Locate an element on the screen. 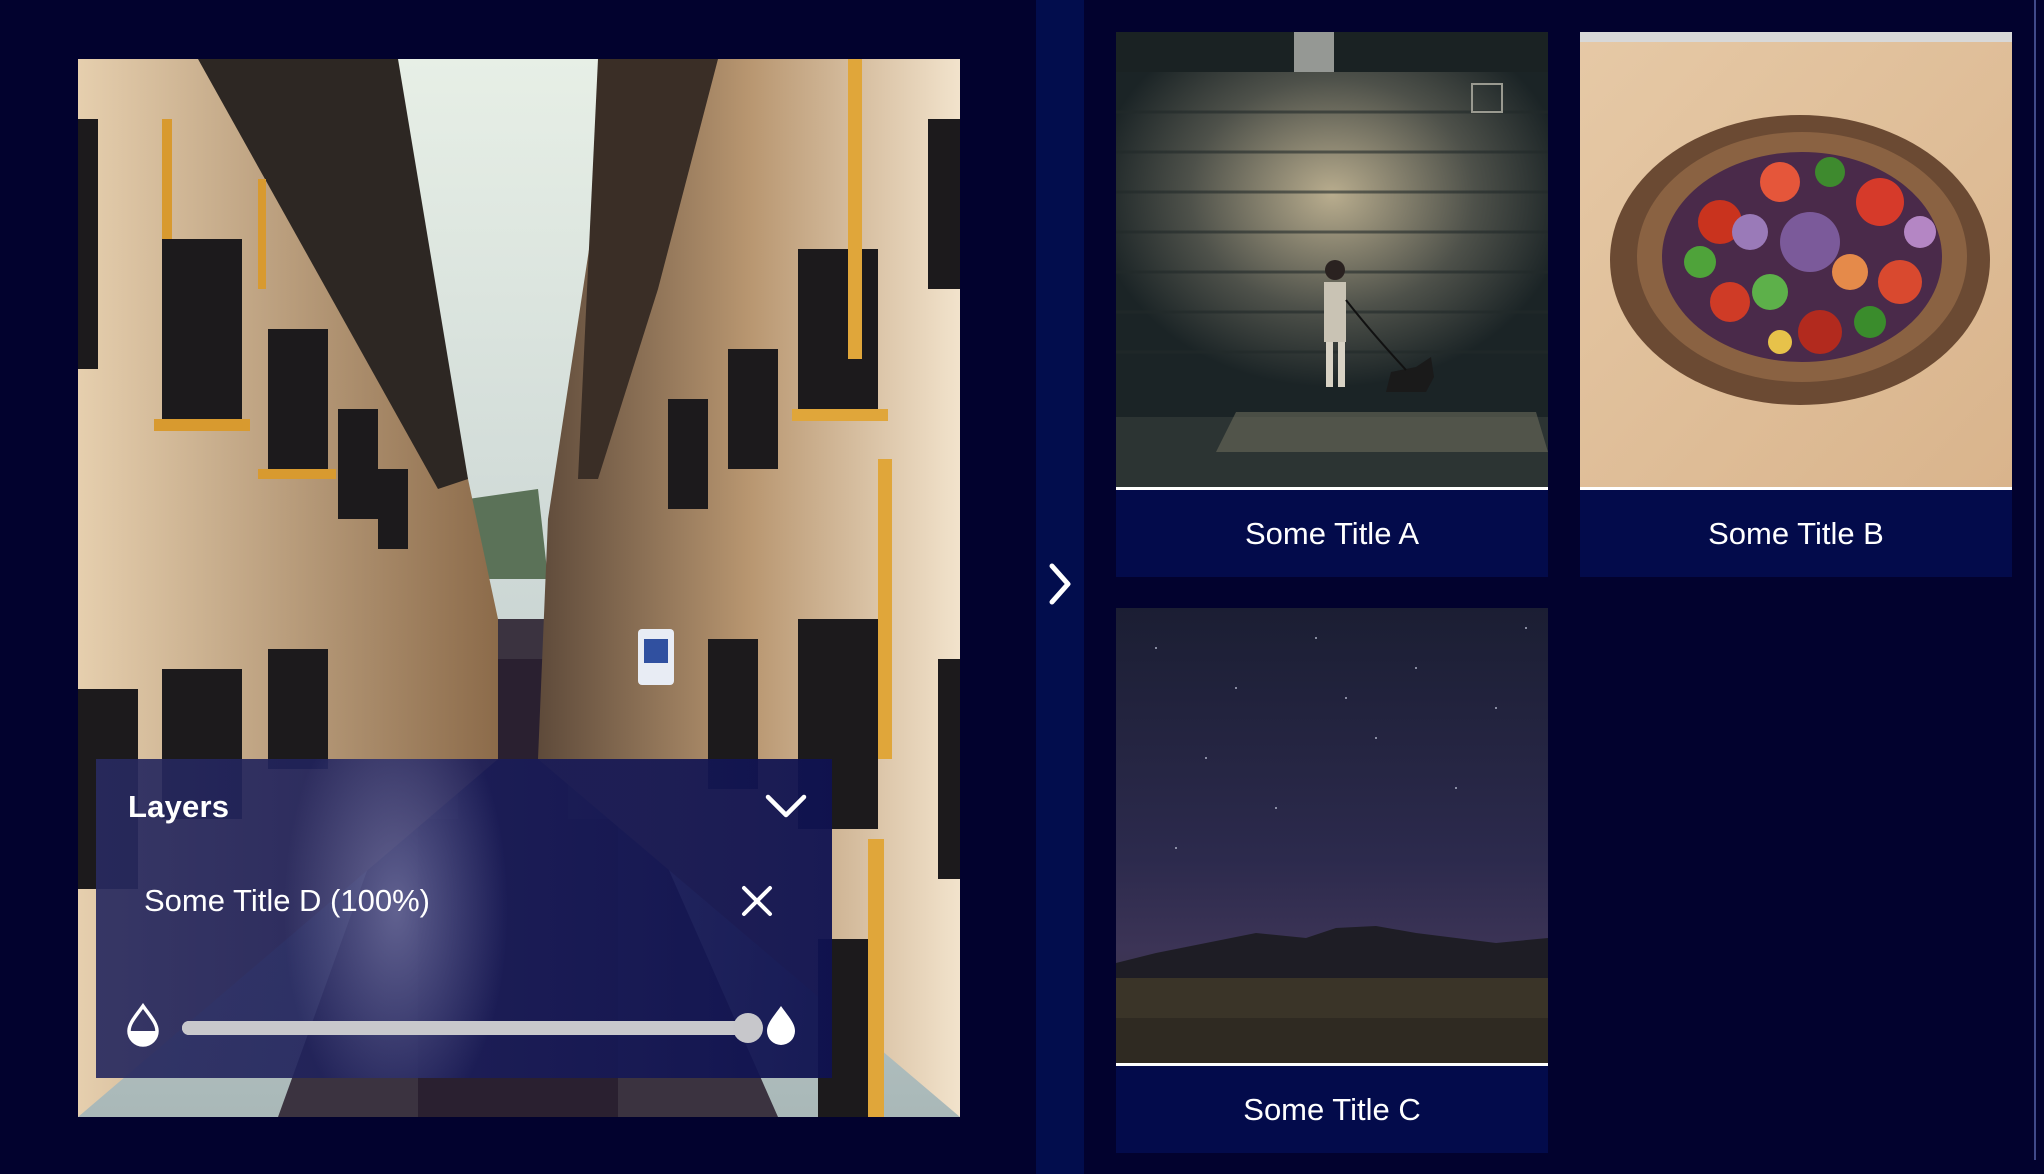  person-dog-wall-photo is located at coordinates (1332, 259).